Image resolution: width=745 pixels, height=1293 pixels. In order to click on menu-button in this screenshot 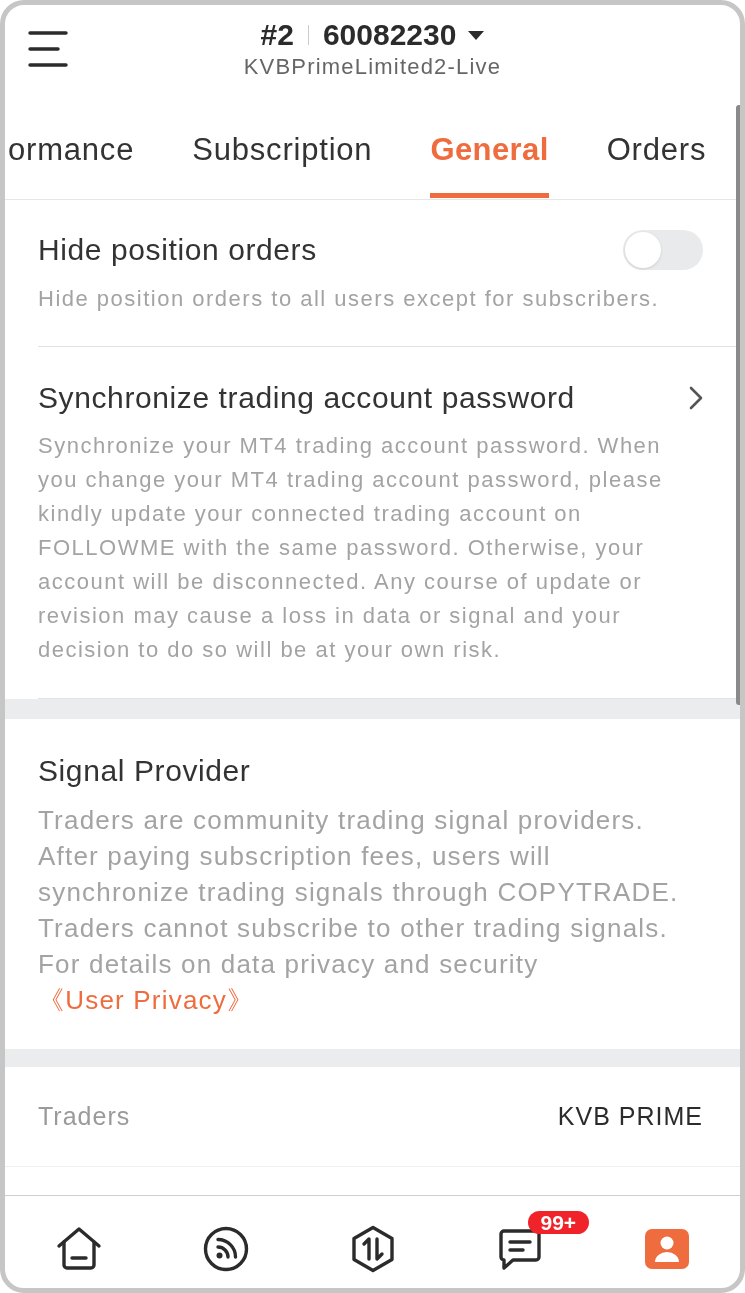, I will do `click(48, 49)`.